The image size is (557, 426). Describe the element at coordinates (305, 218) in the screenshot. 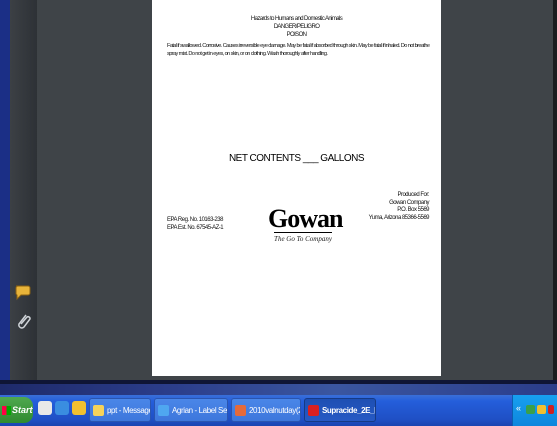

I see `logo-wordmark: Gowan` at that location.